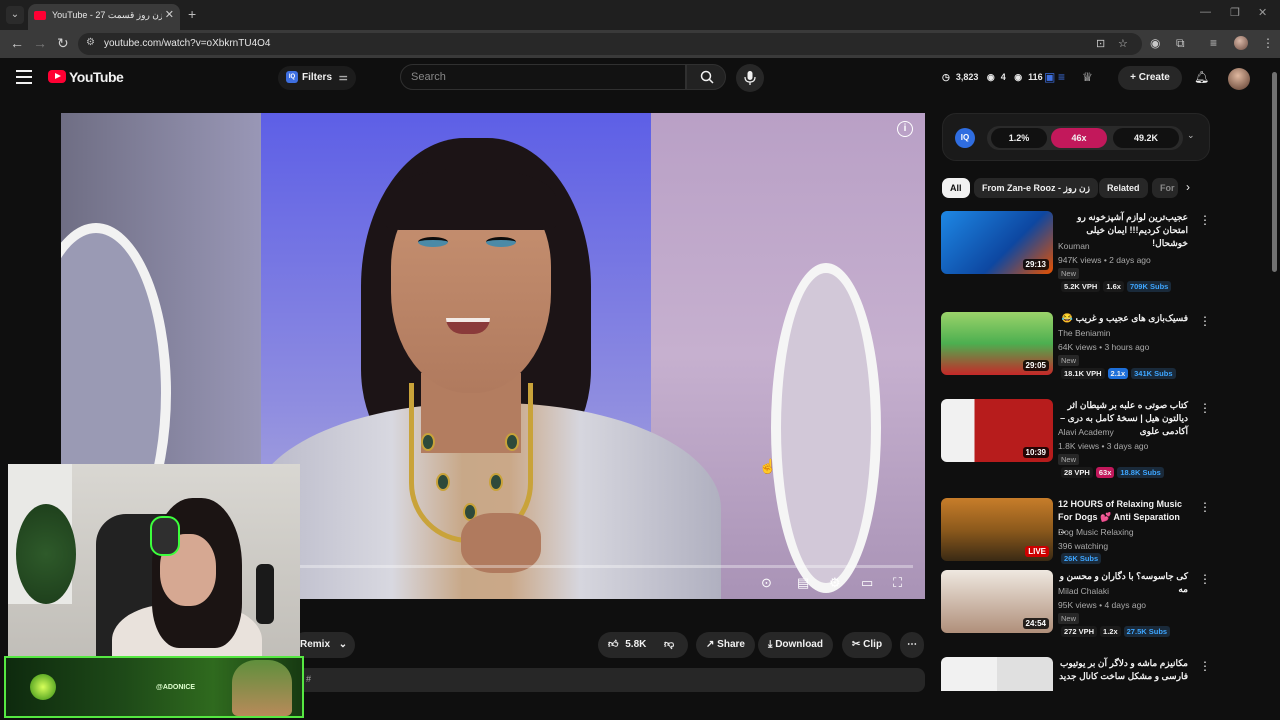 This screenshot has height=720, width=1280. I want to click on search-input: Search, so click(543, 77).